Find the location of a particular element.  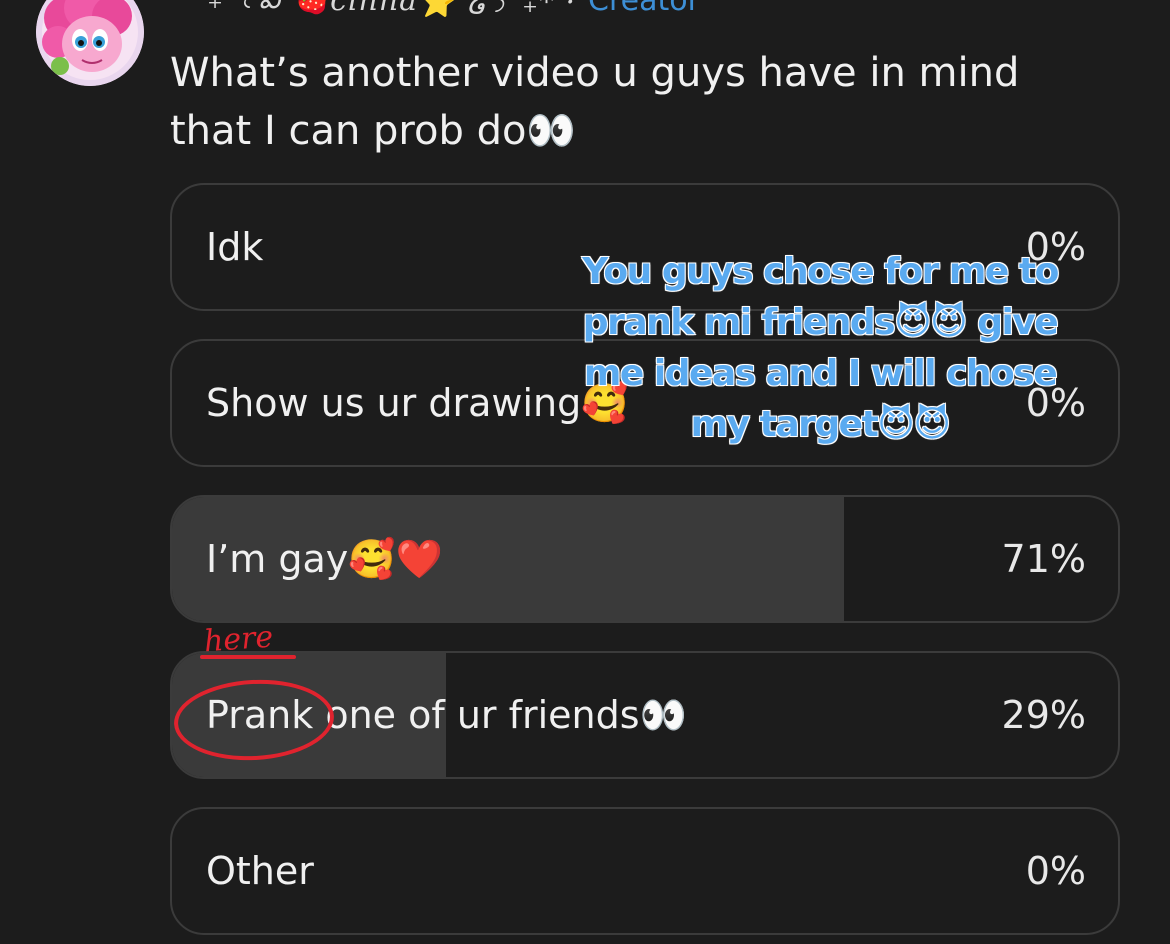

author-name: cinna is located at coordinates (374, 9).